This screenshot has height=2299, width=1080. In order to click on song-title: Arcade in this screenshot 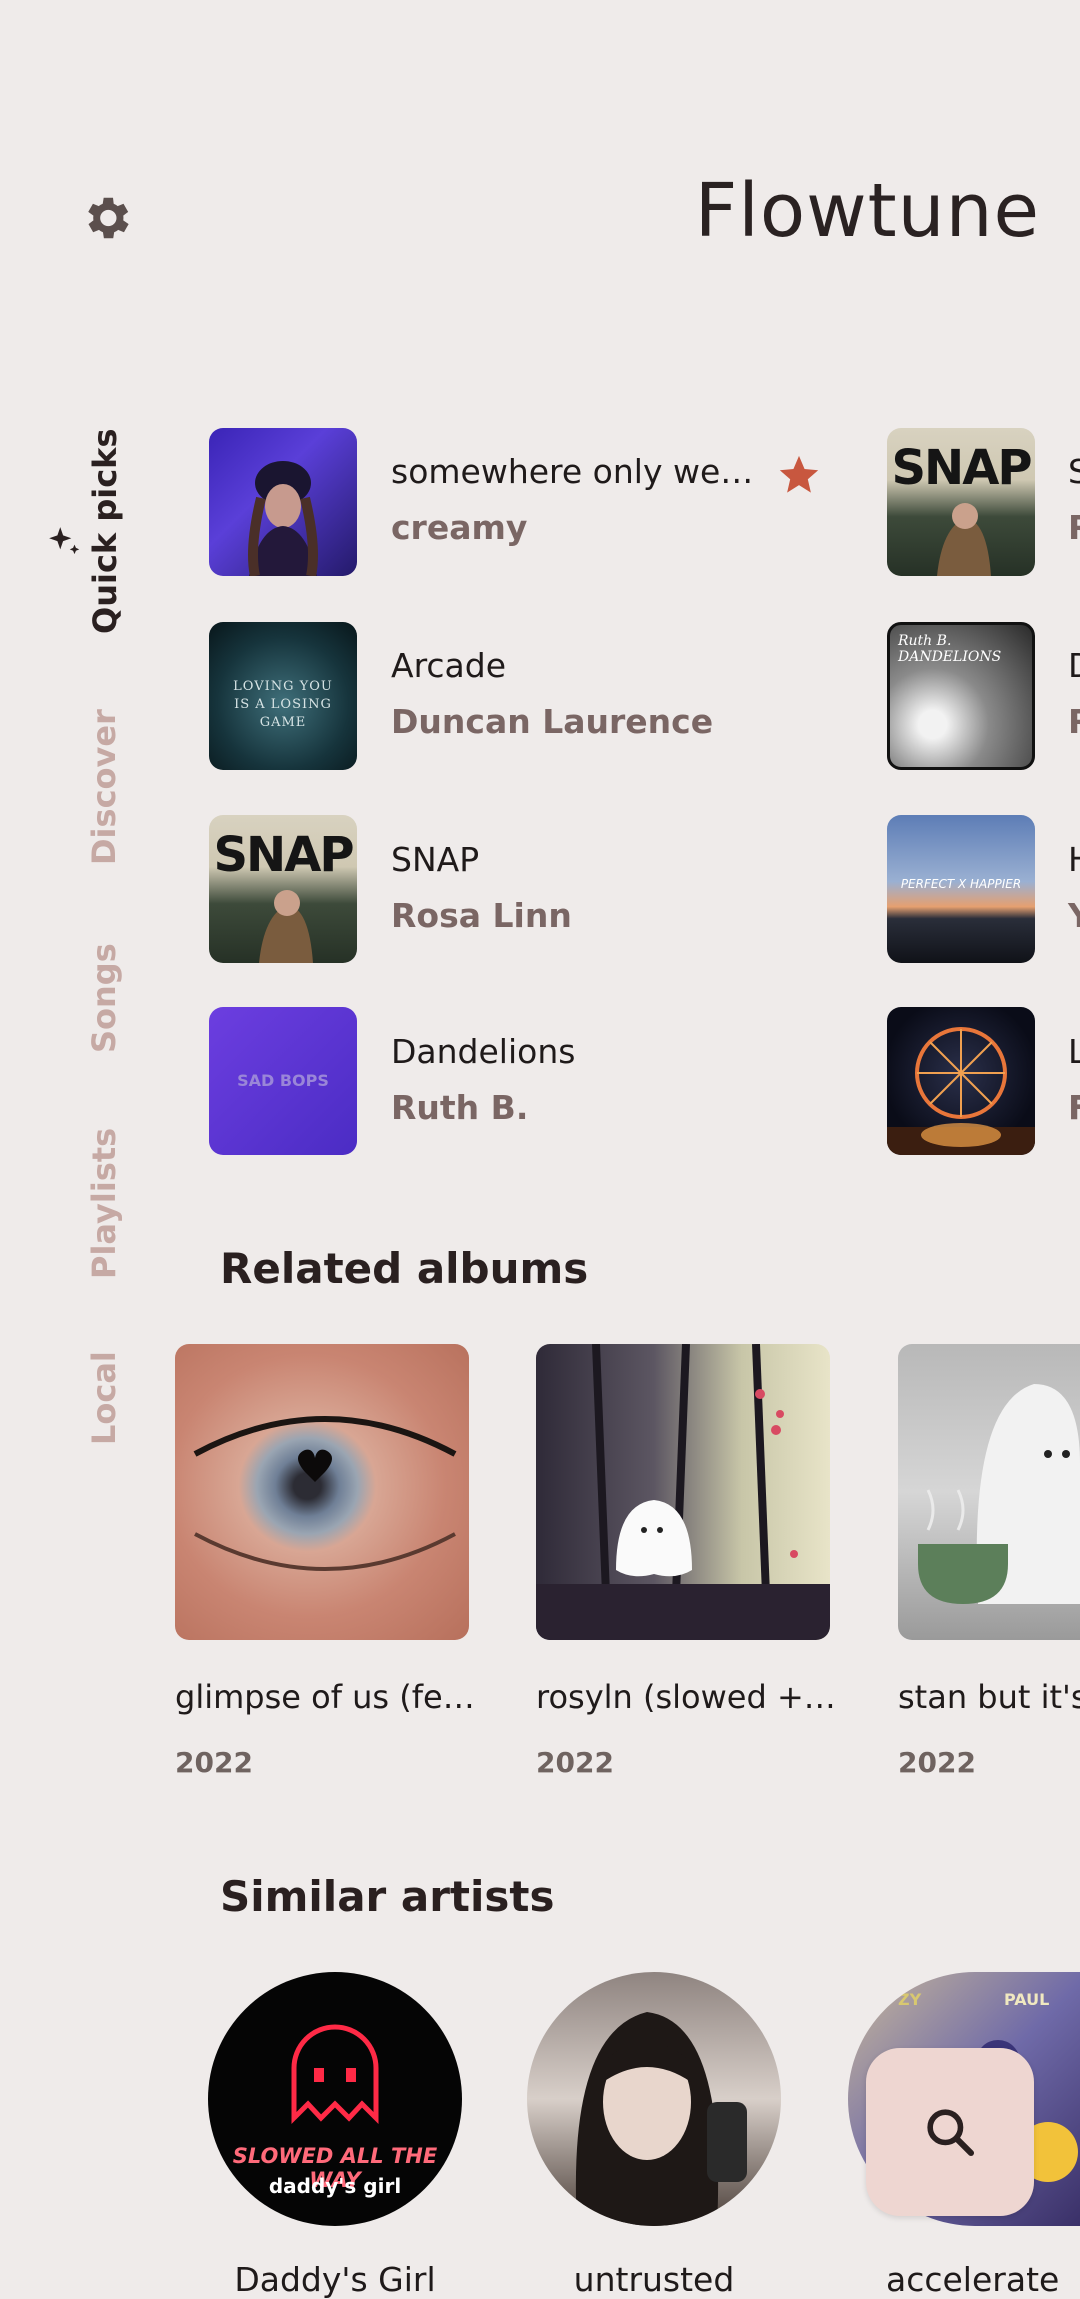, I will do `click(449, 665)`.